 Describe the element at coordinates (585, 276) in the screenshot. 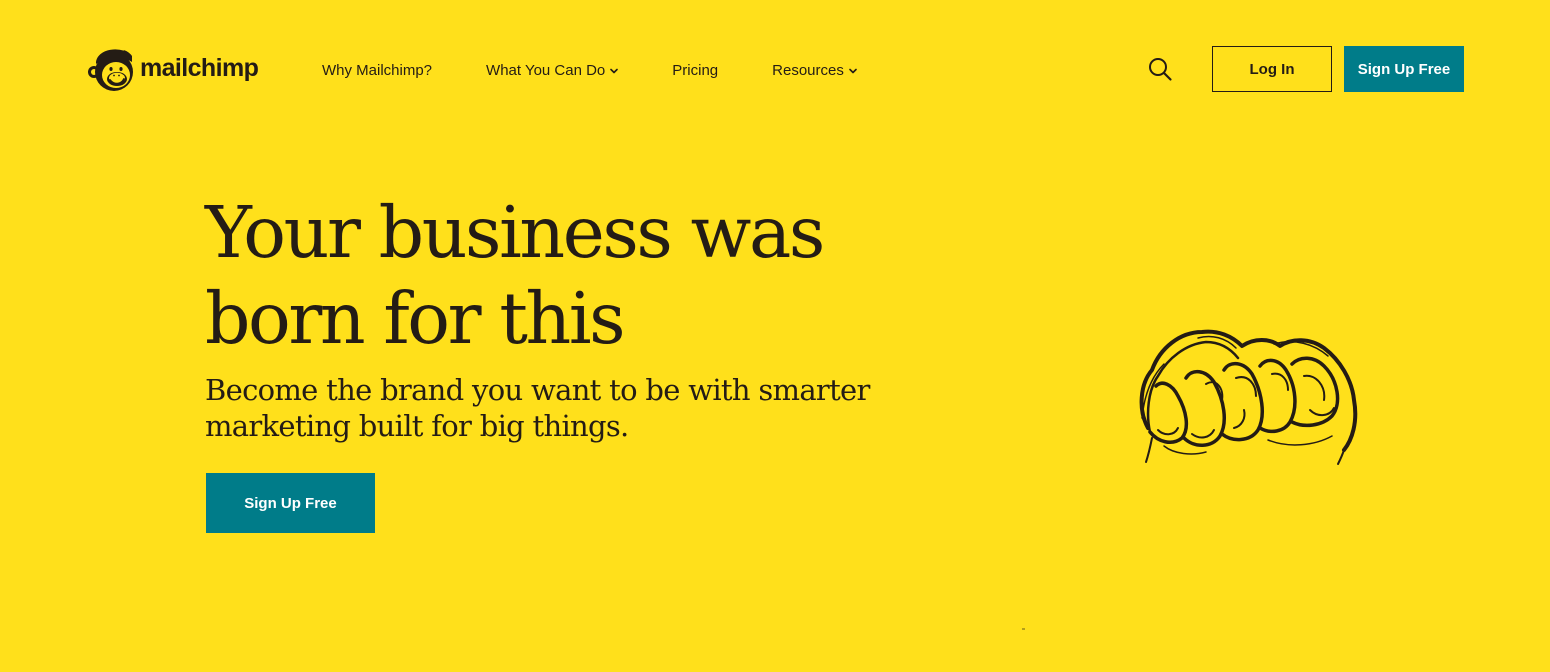

I see `hero-title: Your business was born for this` at that location.